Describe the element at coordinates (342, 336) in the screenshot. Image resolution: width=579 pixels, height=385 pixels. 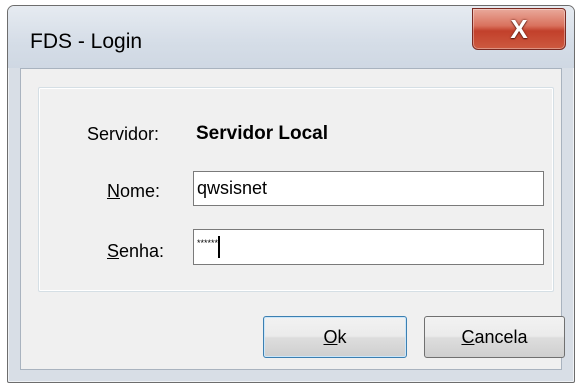
I see `ok-button-label: k` at that location.